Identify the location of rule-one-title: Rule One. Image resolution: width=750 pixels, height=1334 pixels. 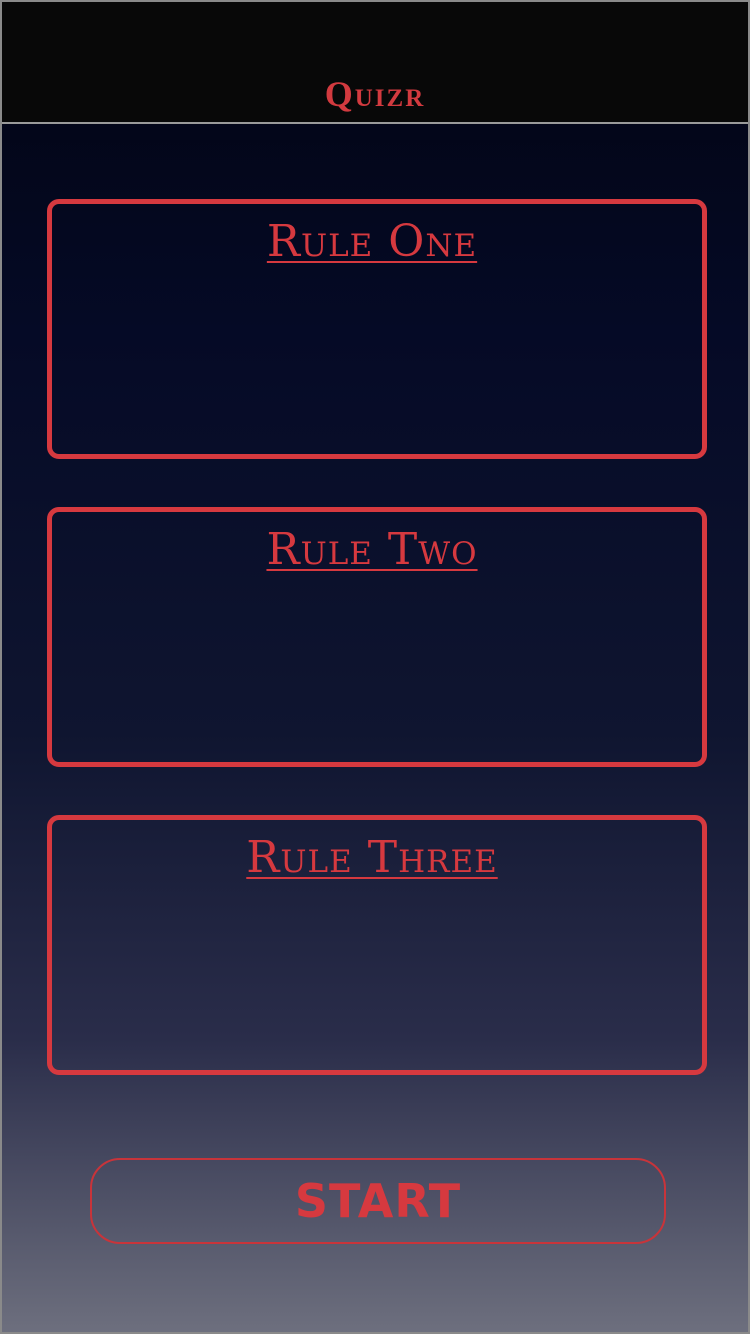
(372, 241).